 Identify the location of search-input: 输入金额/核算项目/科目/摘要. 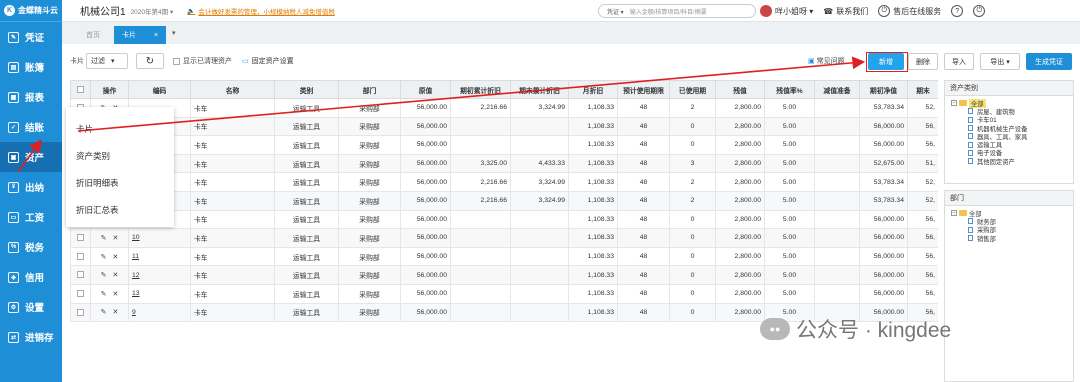
(668, 11).